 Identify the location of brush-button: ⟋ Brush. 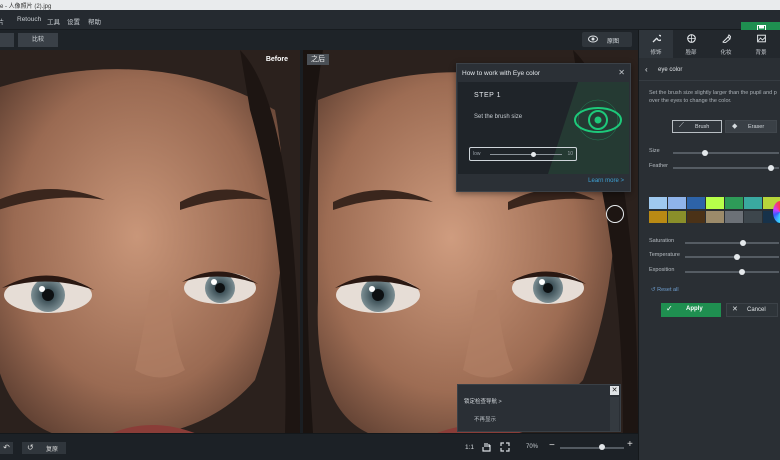
(697, 126).